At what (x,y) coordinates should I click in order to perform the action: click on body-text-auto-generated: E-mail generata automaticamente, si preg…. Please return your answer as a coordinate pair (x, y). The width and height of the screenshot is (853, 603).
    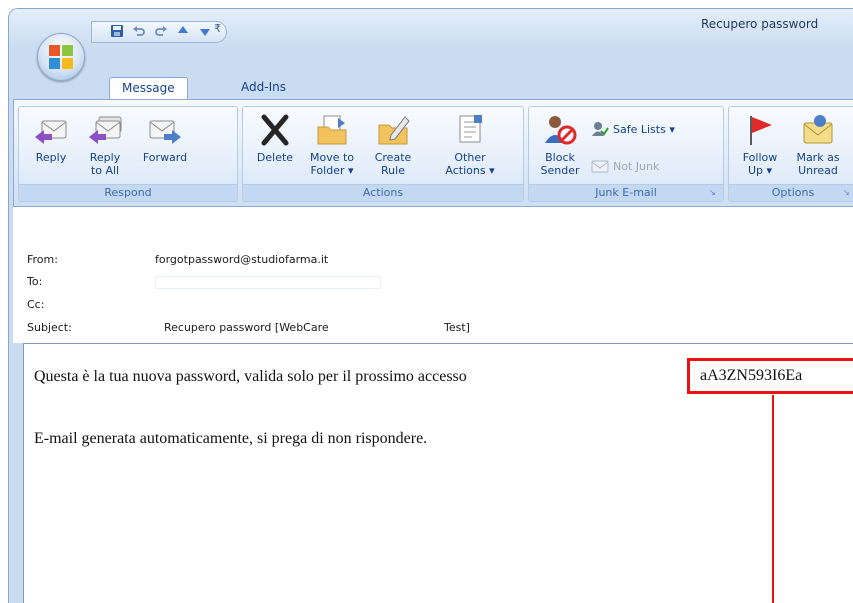
    Looking at the image, I should click on (231, 438).